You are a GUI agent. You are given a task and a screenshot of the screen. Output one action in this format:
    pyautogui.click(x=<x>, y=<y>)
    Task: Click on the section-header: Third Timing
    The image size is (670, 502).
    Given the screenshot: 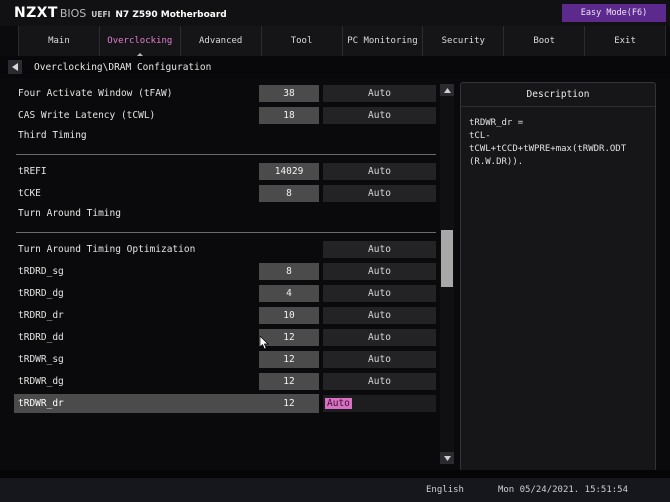 What is the action you would take?
    pyautogui.click(x=219, y=143)
    